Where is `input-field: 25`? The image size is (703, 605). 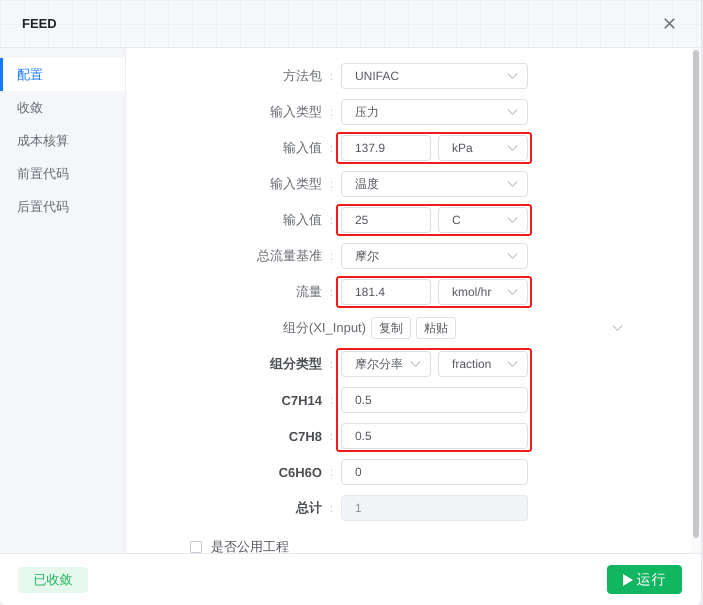
input-field: 25 is located at coordinates (386, 220).